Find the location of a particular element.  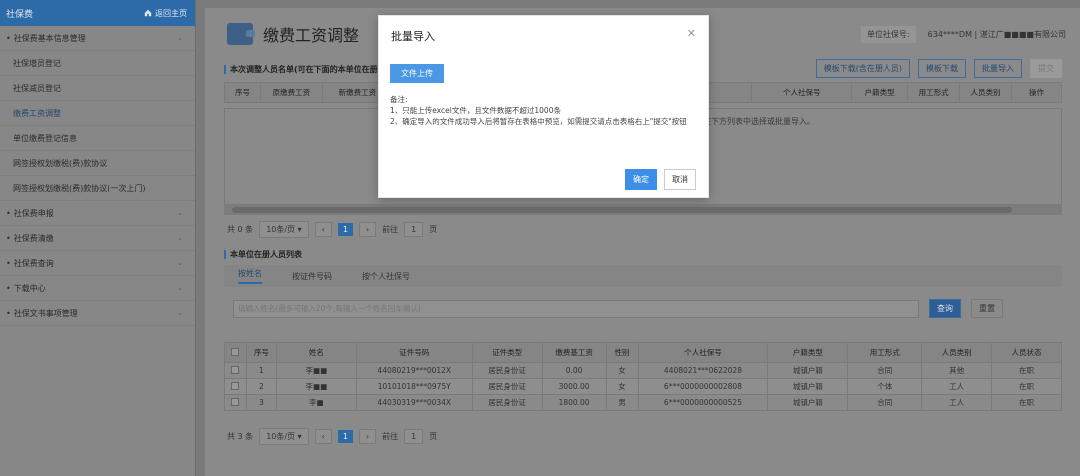

tab-by-id: 按证件号码 is located at coordinates (312, 276).